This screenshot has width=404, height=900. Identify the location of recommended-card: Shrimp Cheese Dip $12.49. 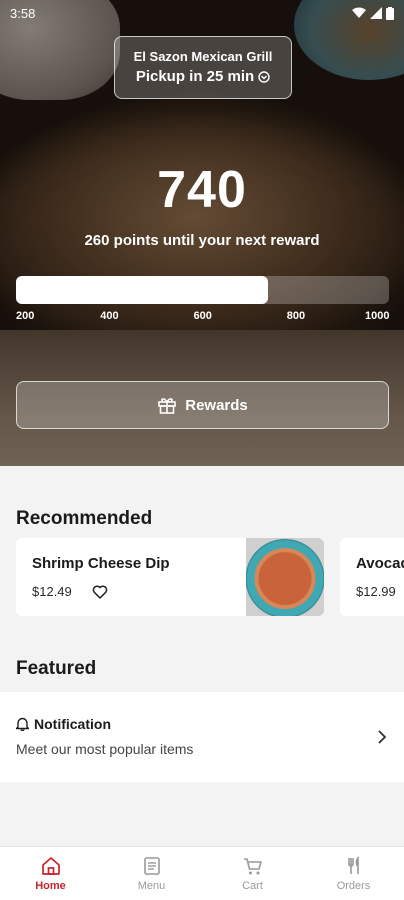
(170, 577).